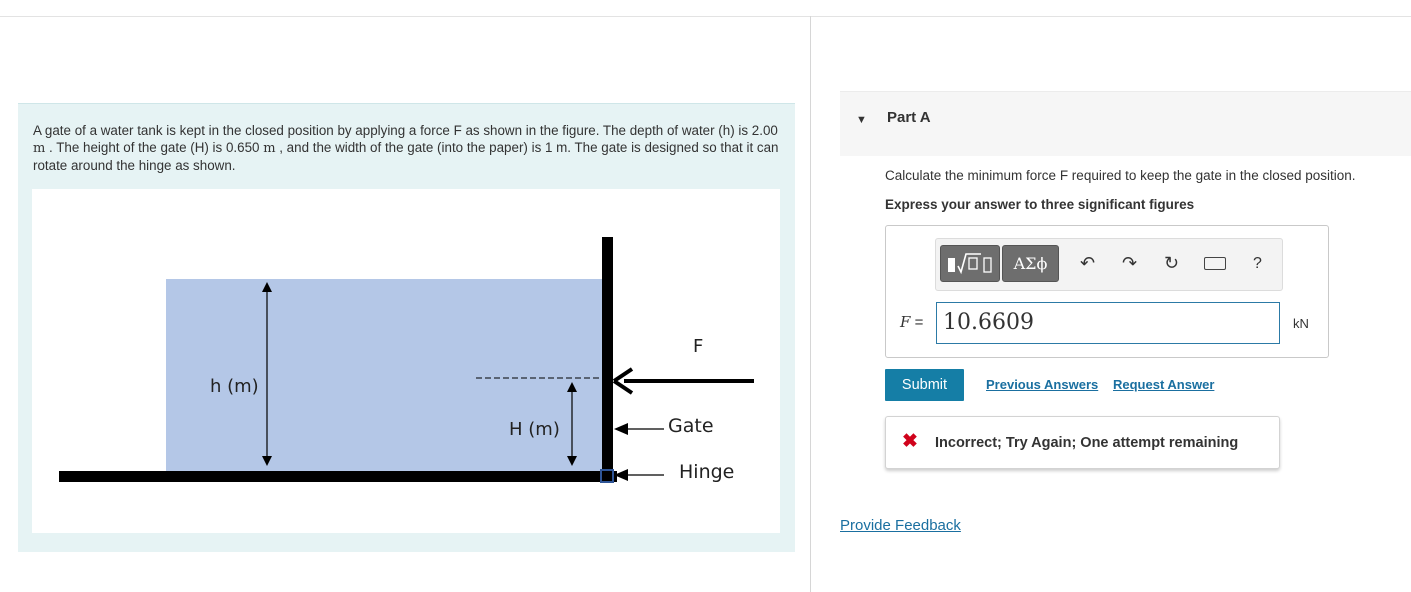  What do you see at coordinates (1129, 263) in the screenshot?
I see `redo-icon: ↷` at bounding box center [1129, 263].